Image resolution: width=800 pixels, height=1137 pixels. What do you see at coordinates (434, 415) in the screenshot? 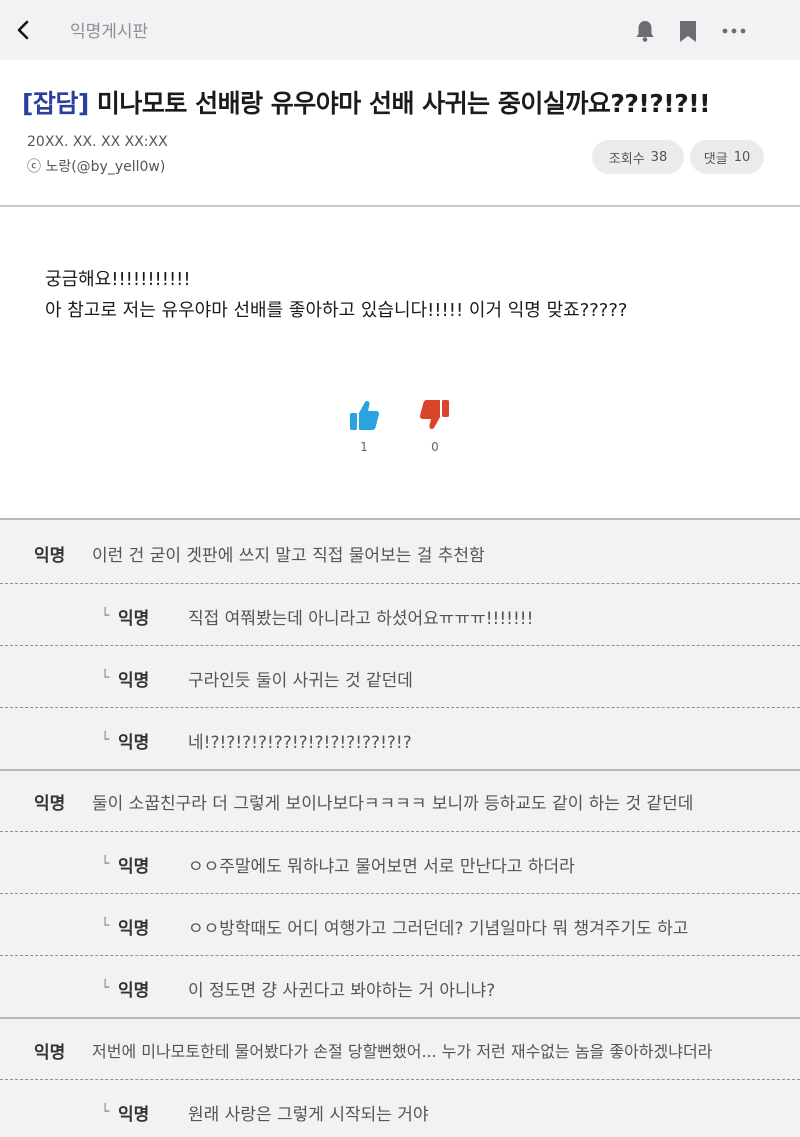
I see `thumbs-down-icon` at bounding box center [434, 415].